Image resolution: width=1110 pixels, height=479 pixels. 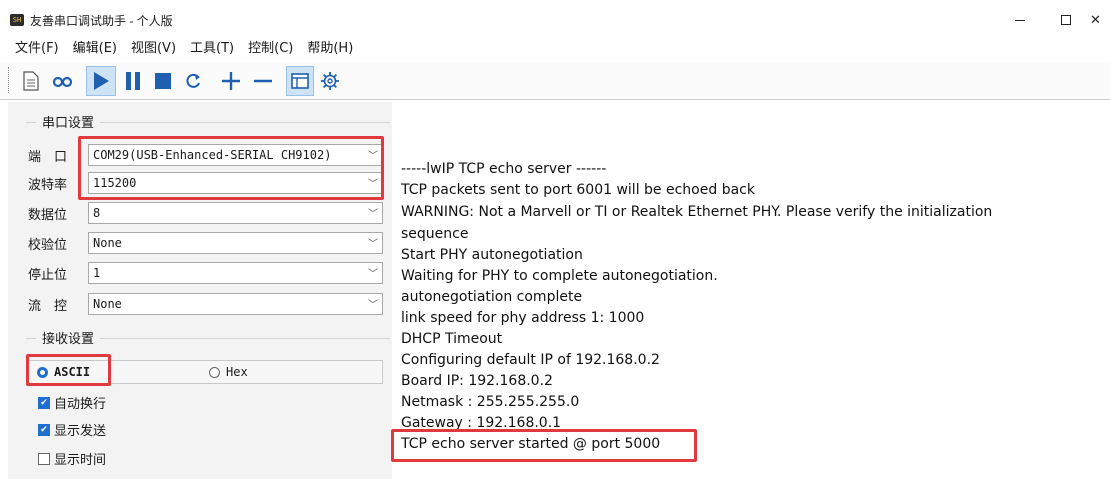 I want to click on port-select: COM29(USB-Enhanced-SERIAL CH9102) ﹀, so click(x=235, y=155).